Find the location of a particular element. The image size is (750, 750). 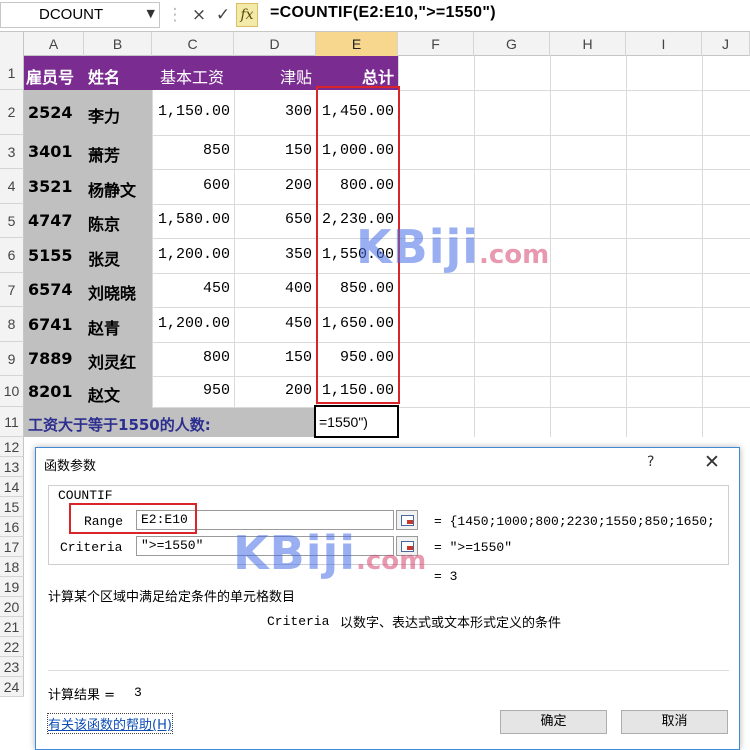

cell-allowance: 650 is located at coordinates (273, 219).